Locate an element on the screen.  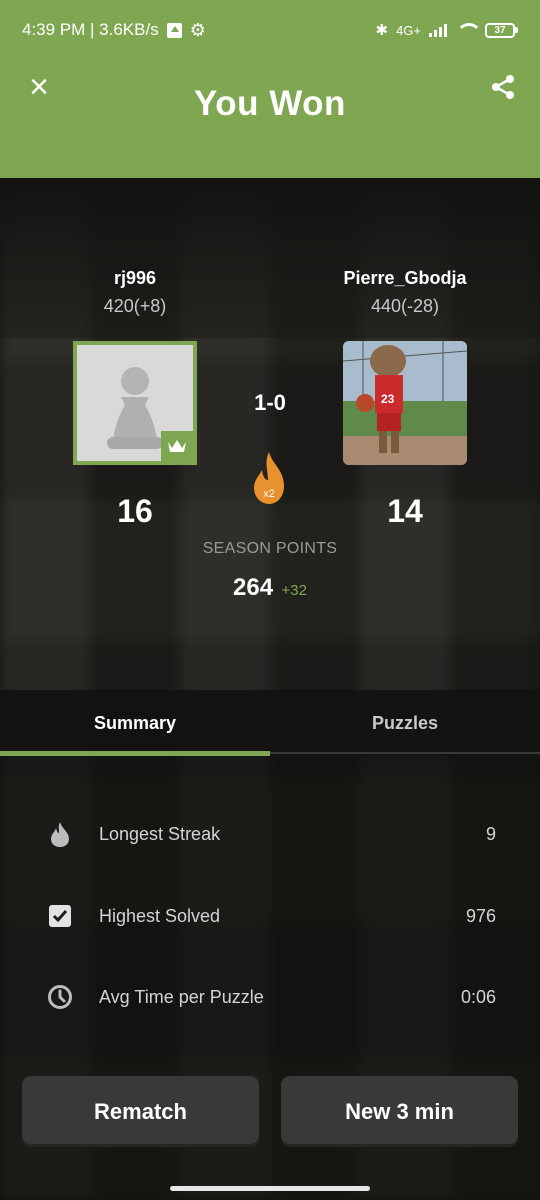
battery-level: 37 is located at coordinates (500, 30).